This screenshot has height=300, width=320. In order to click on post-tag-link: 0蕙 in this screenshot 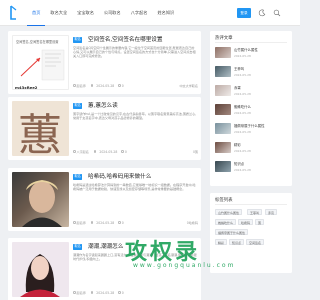, I will do `click(195, 151)`.